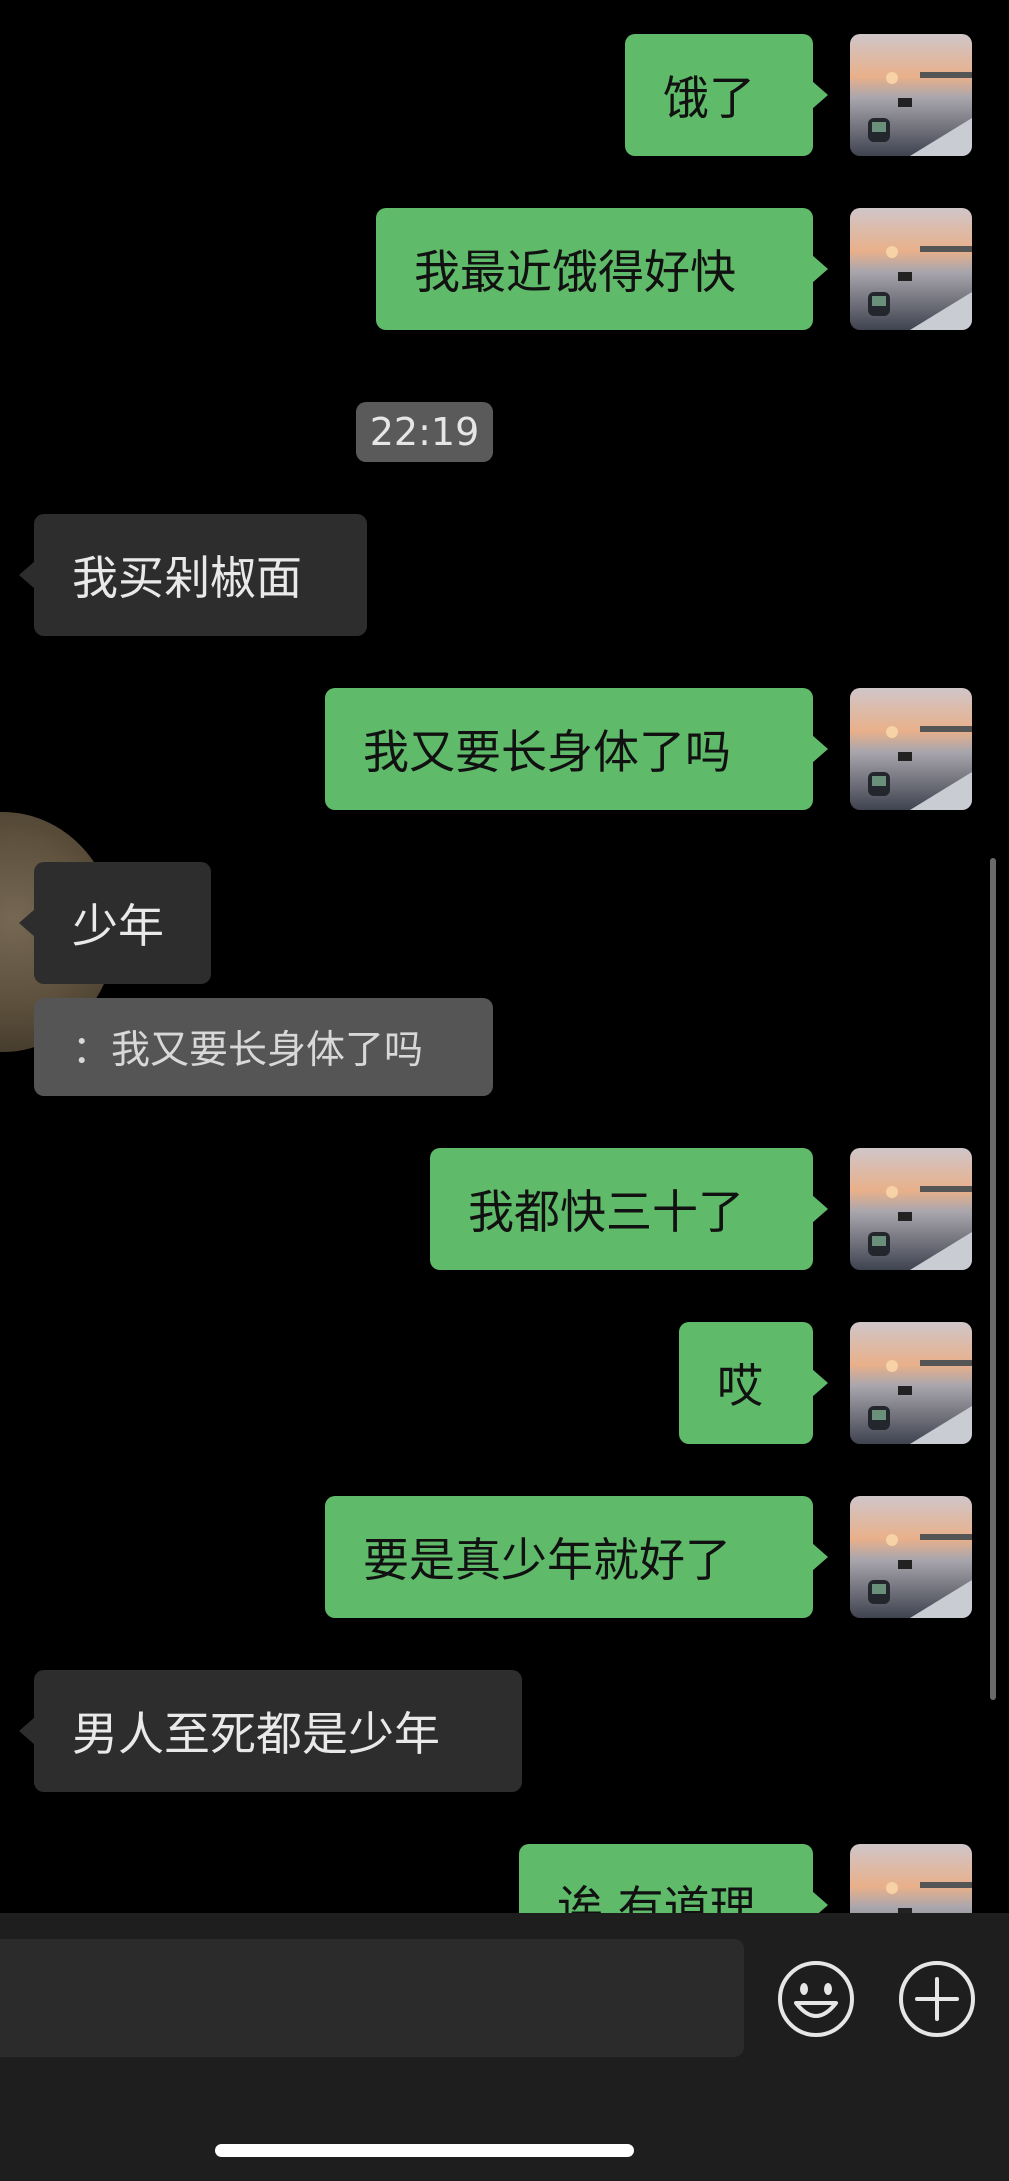 This screenshot has height=2181, width=1009. What do you see at coordinates (753, 1383) in the screenshot?
I see `message-bubble-sent: 哎` at bounding box center [753, 1383].